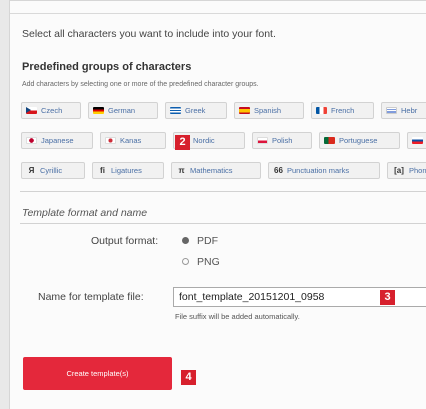 This screenshot has height=409, width=426. I want to click on top-divider, so click(218, 13).